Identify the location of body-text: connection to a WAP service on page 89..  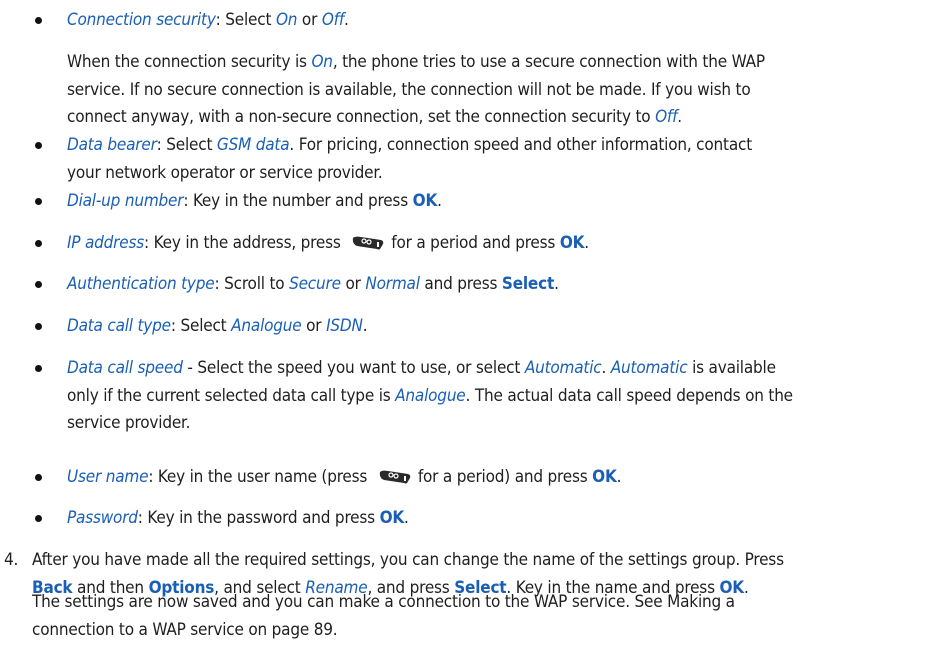
(185, 629).